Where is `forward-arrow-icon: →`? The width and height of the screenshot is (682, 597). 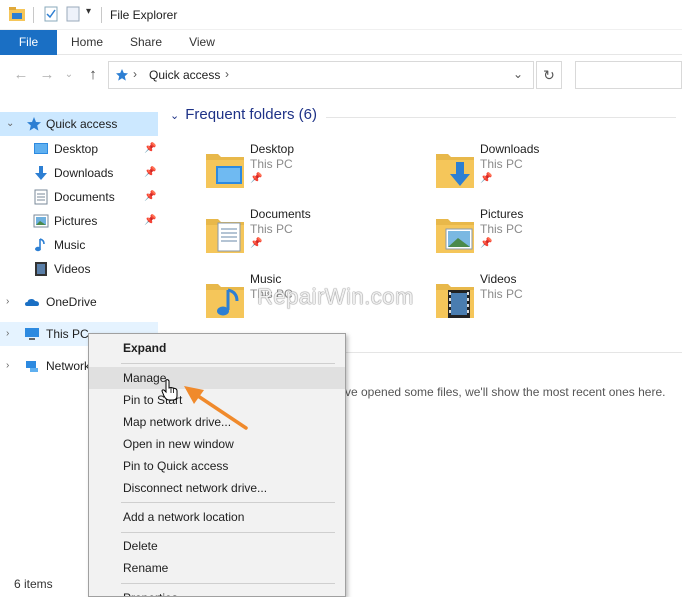 forward-arrow-icon: → is located at coordinates (47, 74).